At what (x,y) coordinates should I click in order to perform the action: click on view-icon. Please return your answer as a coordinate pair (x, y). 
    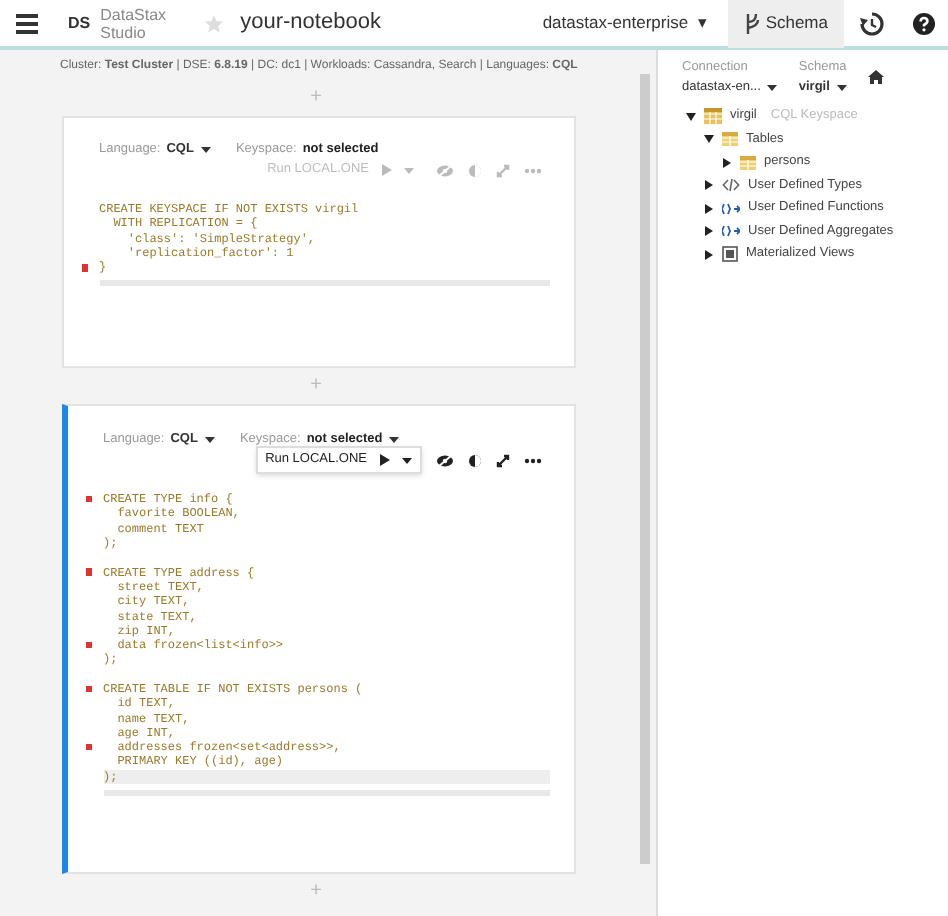
    Looking at the image, I should click on (730, 254).